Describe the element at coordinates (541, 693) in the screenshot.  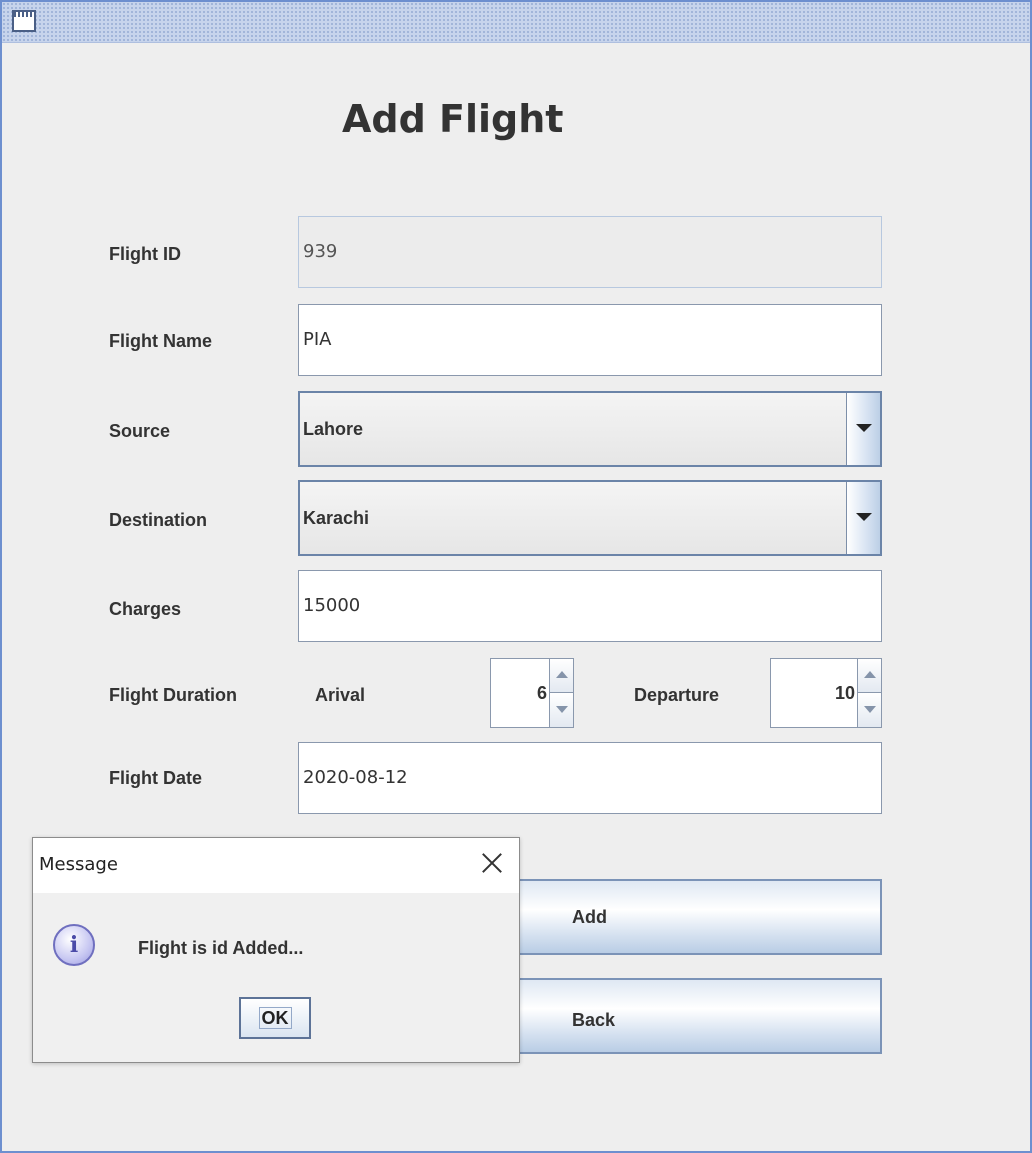
I see `arrival-value: 6` at that location.